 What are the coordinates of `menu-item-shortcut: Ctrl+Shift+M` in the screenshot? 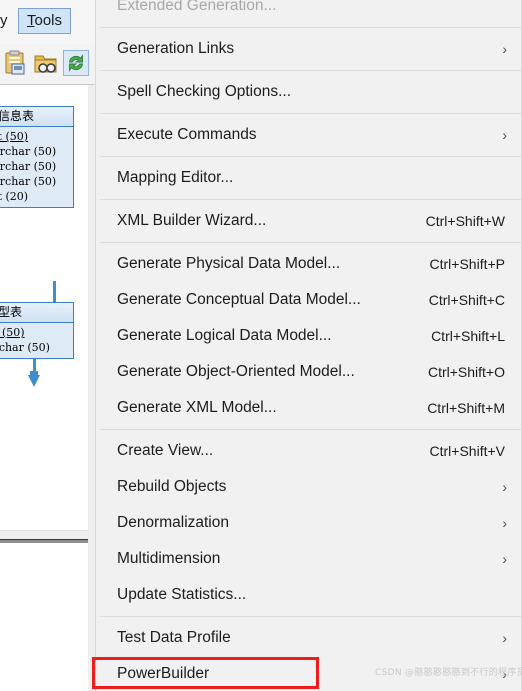 It's located at (466, 408).